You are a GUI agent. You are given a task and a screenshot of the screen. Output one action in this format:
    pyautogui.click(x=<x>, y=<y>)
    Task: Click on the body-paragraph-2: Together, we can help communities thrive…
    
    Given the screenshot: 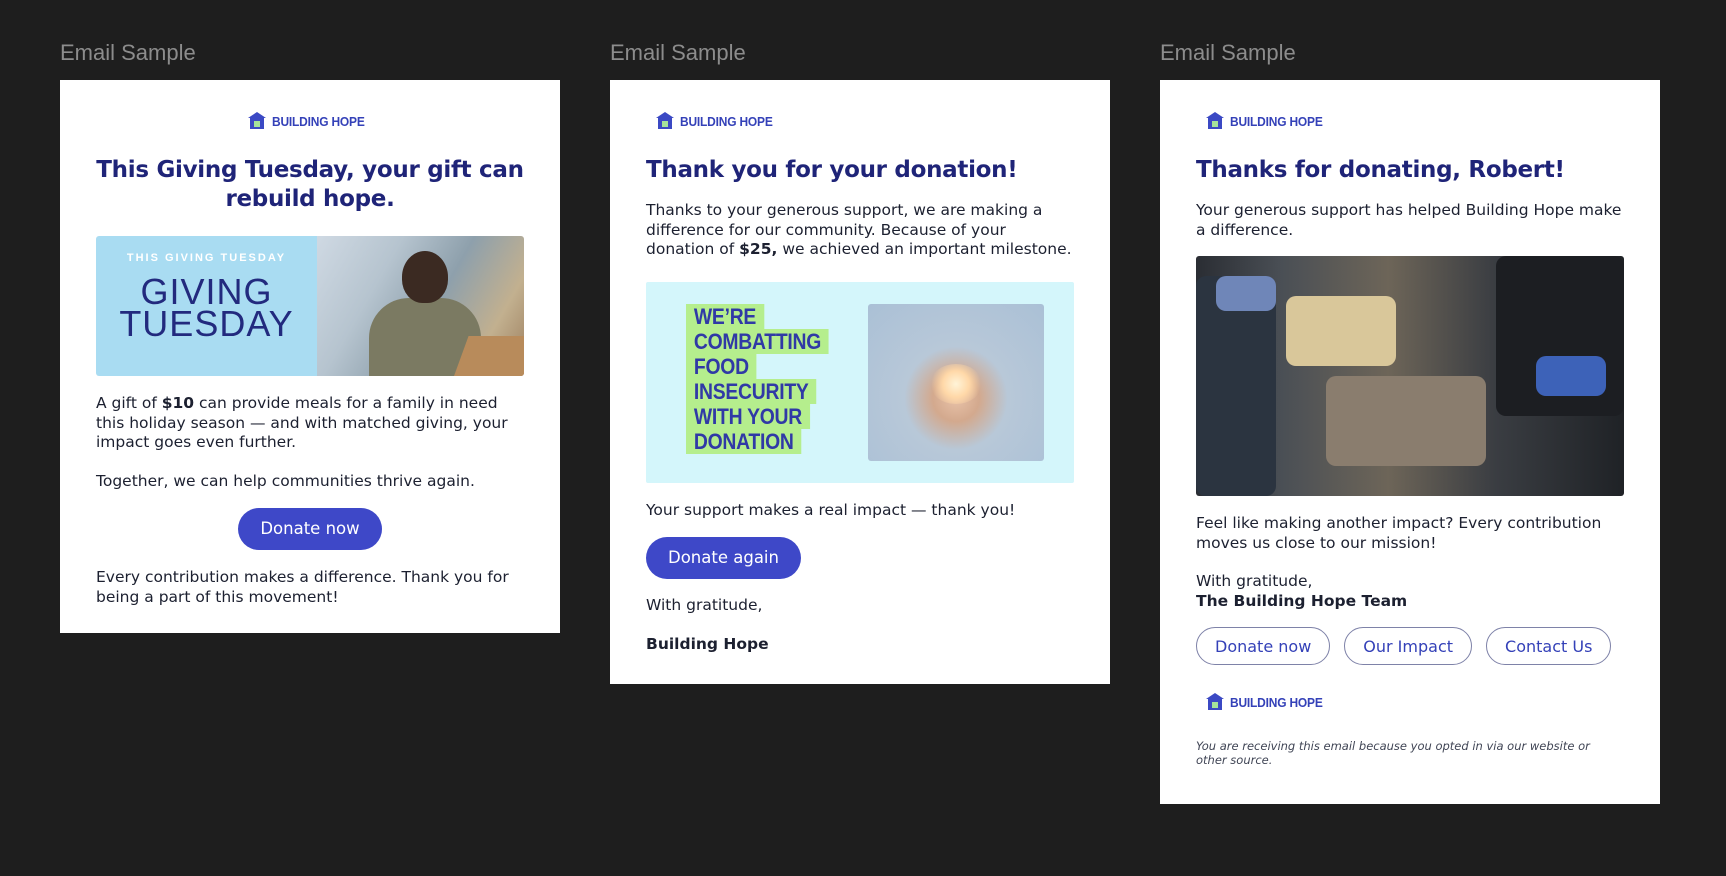 What is the action you would take?
    pyautogui.click(x=285, y=480)
    